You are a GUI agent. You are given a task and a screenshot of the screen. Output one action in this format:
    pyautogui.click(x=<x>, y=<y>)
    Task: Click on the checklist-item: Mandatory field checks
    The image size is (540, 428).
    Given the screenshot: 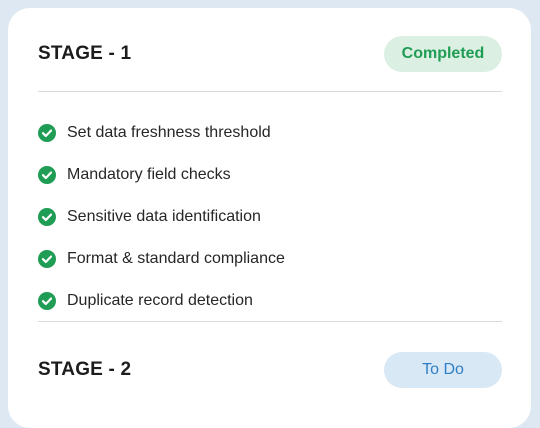 What is the action you would take?
    pyautogui.click(x=161, y=175)
    